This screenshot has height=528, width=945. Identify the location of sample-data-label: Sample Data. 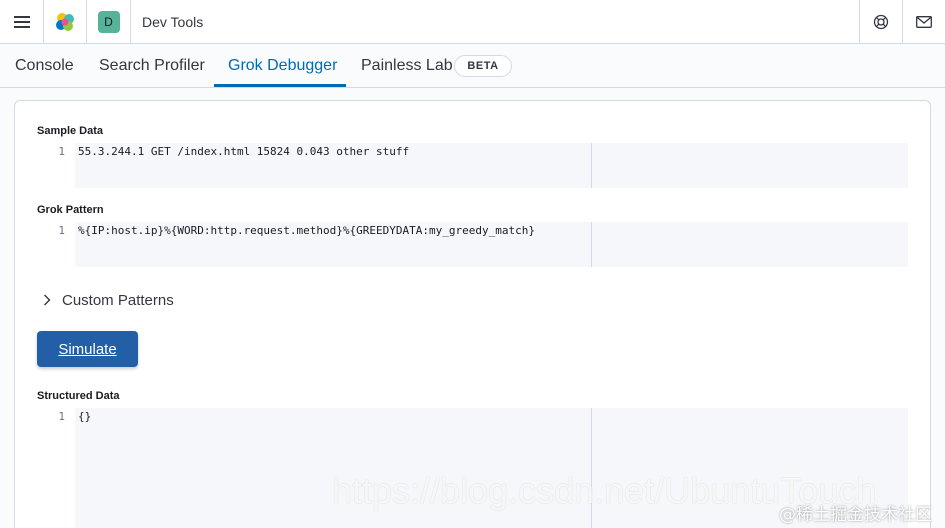
(70, 131).